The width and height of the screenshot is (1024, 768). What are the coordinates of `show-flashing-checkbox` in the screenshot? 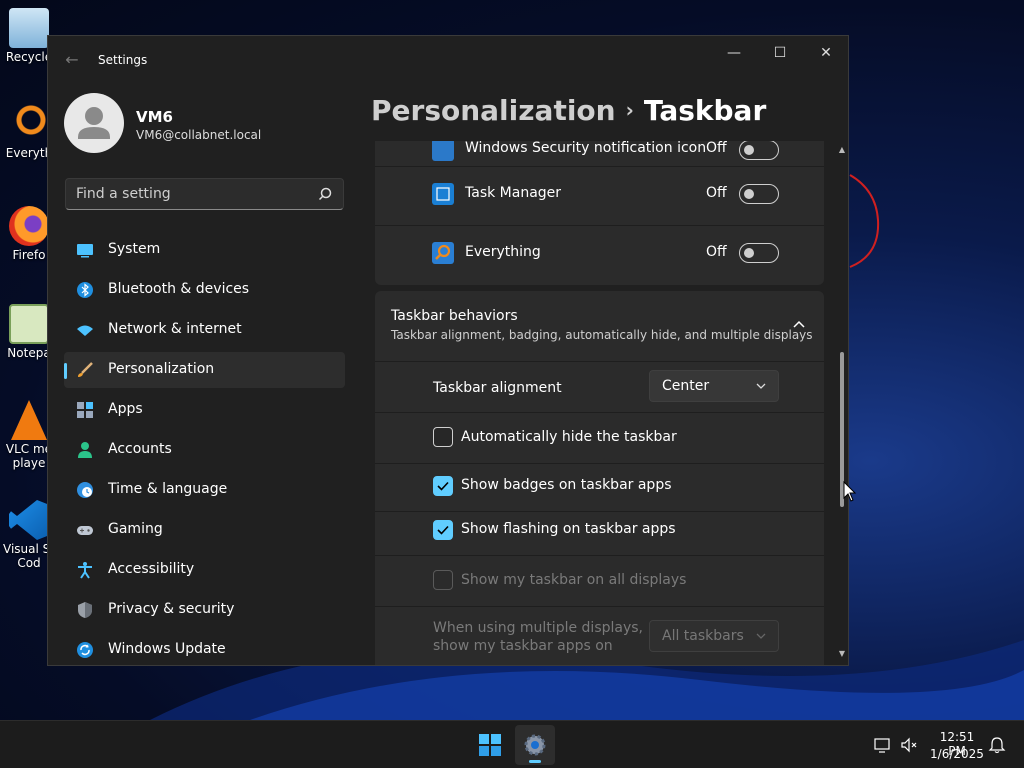 It's located at (443, 530).